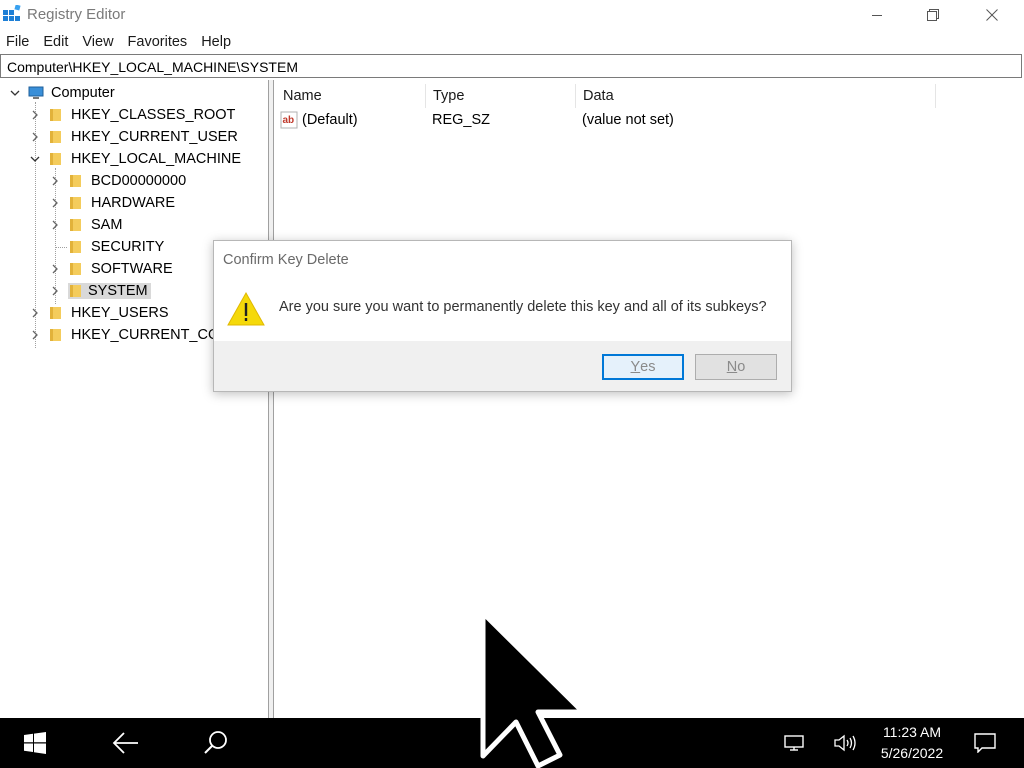 The image size is (1024, 768). I want to click on tree-item-sam: SAM, so click(86, 225).